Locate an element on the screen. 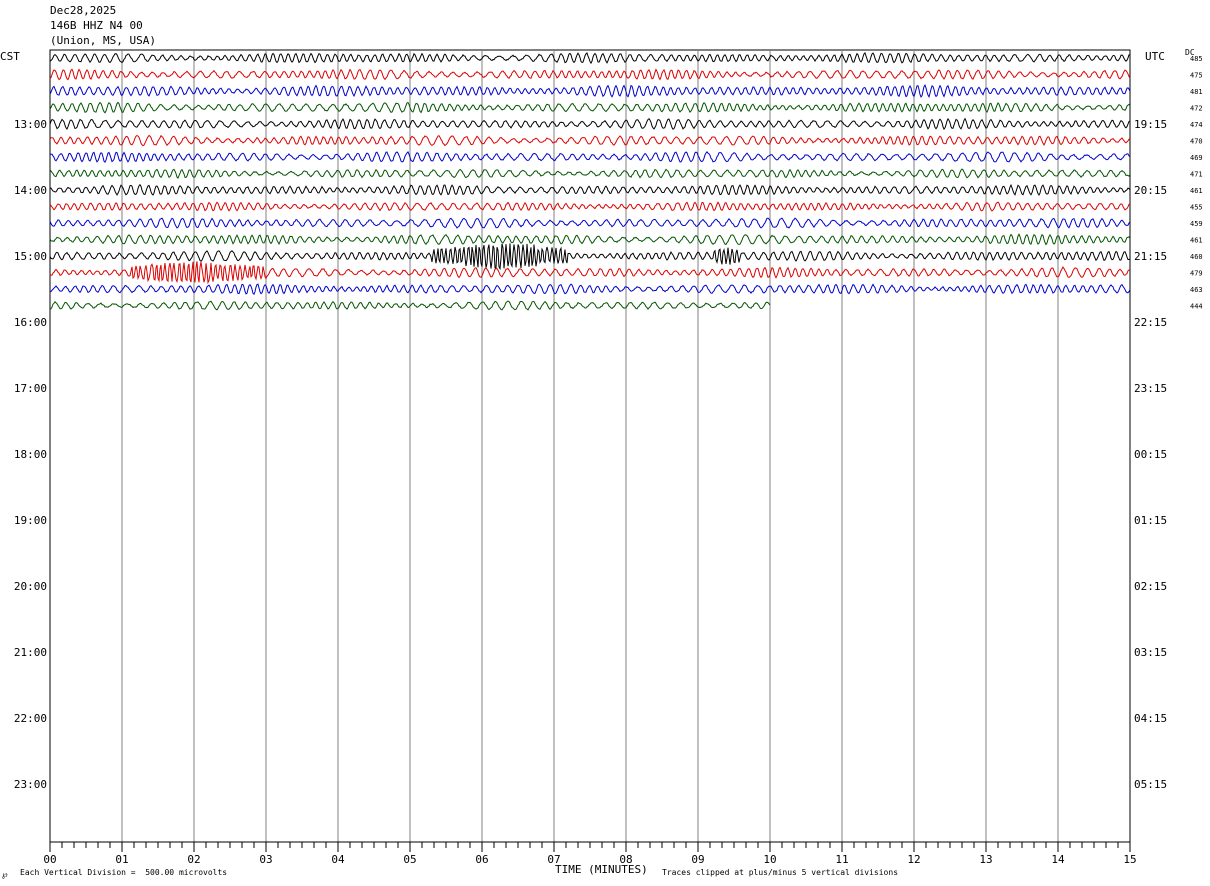 This screenshot has width=1210, height=886. x-tick-label: 04 is located at coordinates (338, 859).